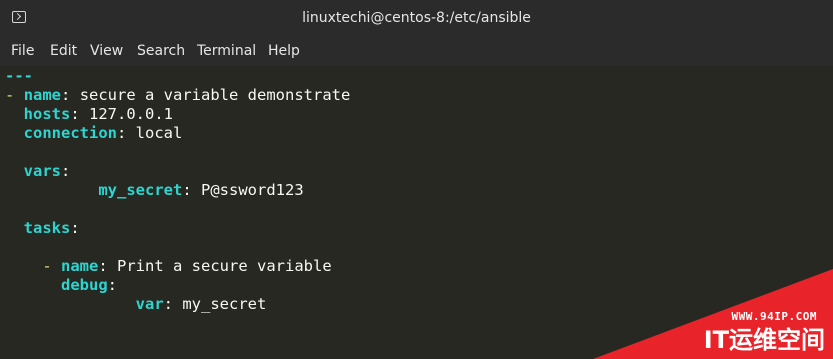  I want to click on code-line: var: my_secret, so click(201, 304).